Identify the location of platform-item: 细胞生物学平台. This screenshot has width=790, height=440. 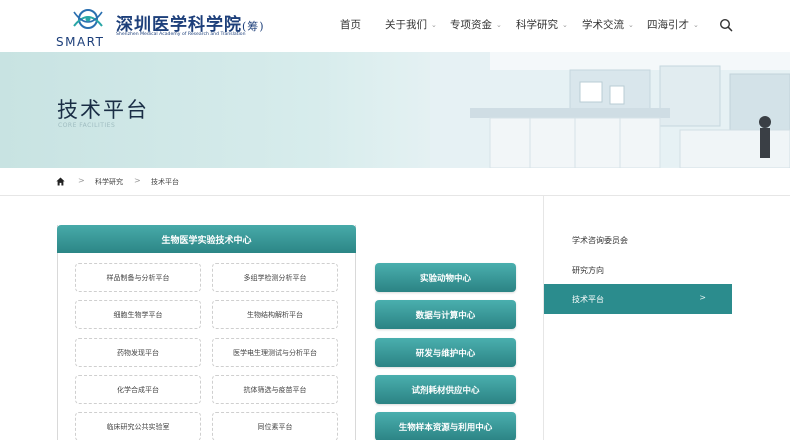
(138, 314).